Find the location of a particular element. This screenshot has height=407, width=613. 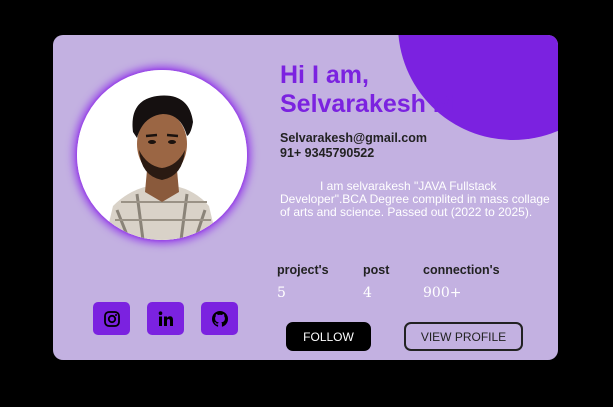

linkedin-icon is located at coordinates (165, 318).